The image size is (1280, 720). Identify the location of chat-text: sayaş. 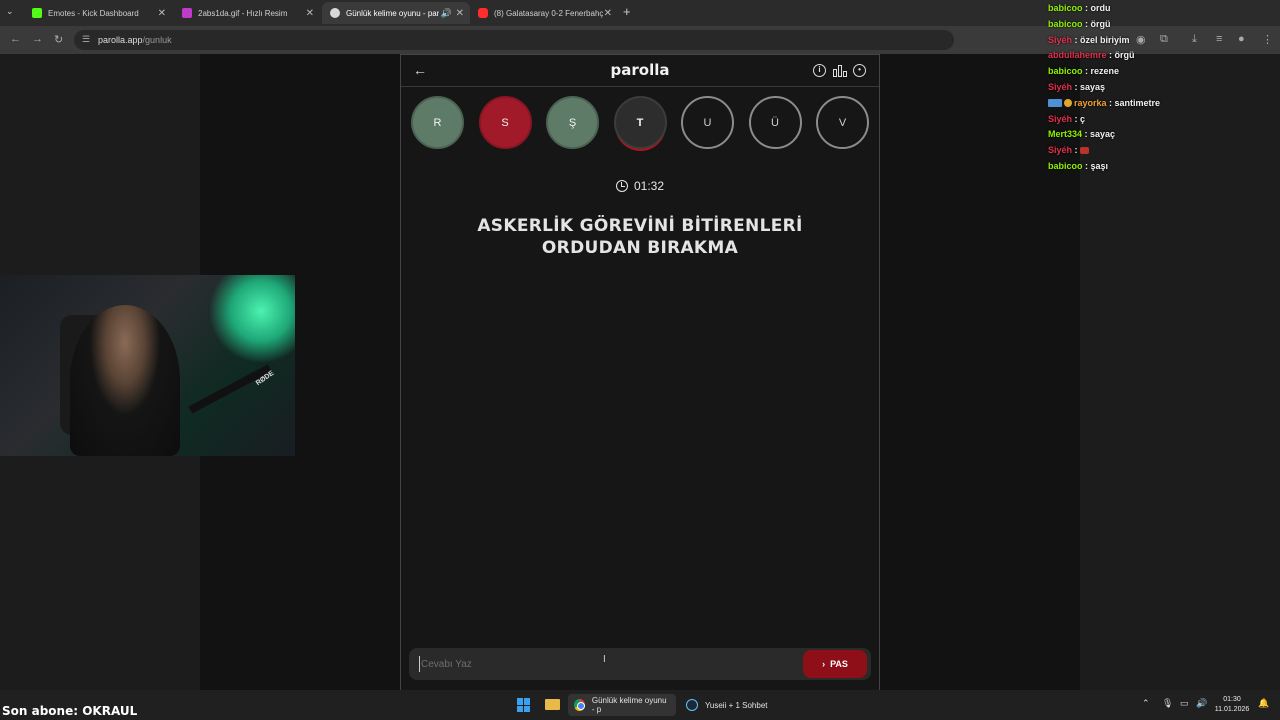
(1093, 86).